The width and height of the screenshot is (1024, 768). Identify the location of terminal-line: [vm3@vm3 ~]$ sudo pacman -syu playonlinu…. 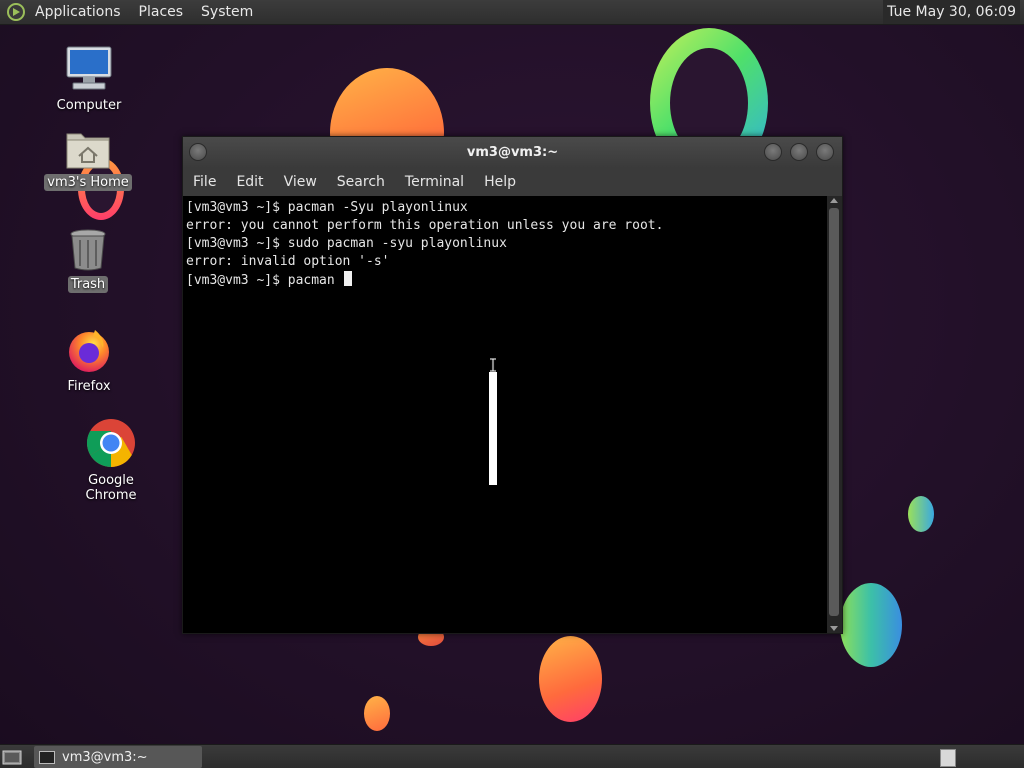
(346, 243).